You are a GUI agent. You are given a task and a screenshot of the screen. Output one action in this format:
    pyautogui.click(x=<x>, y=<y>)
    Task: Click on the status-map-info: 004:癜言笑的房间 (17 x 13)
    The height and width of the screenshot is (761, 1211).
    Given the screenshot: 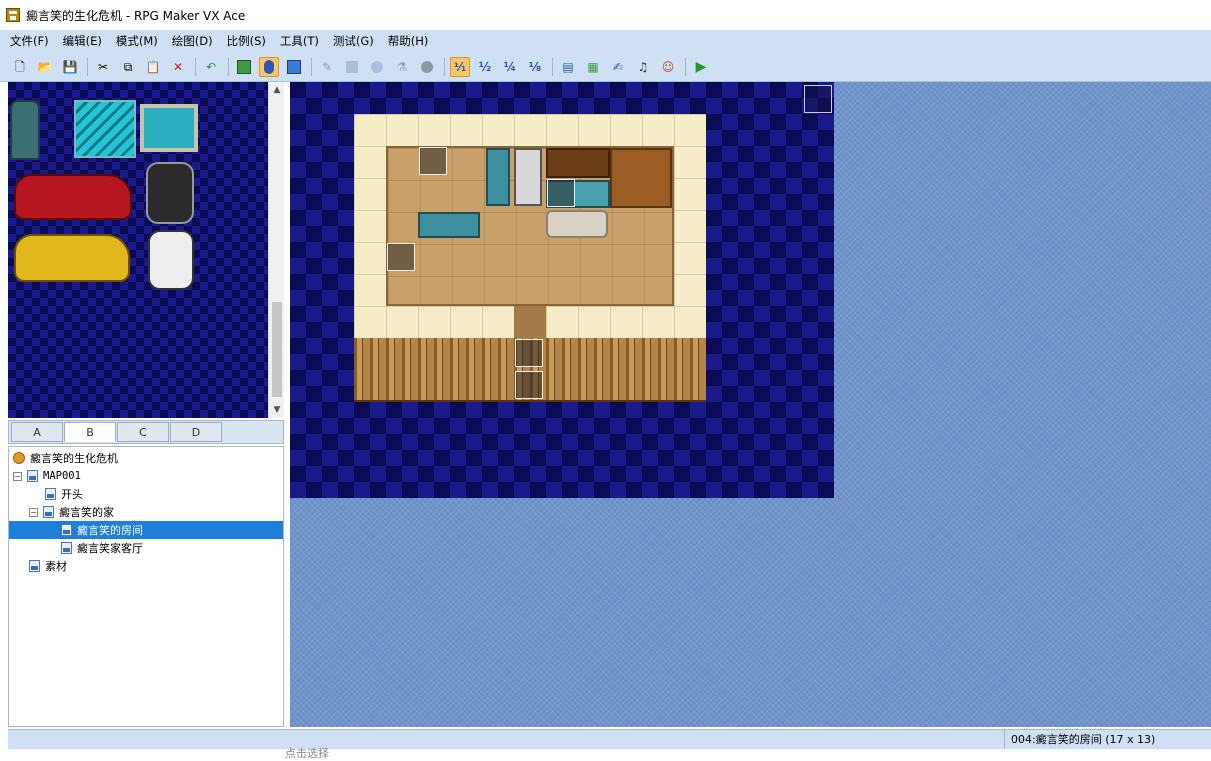 What is the action you would take?
    pyautogui.click(x=1079, y=740)
    